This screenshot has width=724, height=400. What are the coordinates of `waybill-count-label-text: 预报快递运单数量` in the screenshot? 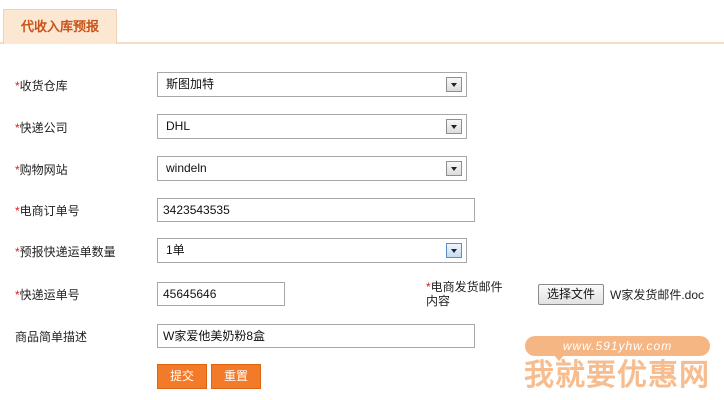 It's located at (67, 252).